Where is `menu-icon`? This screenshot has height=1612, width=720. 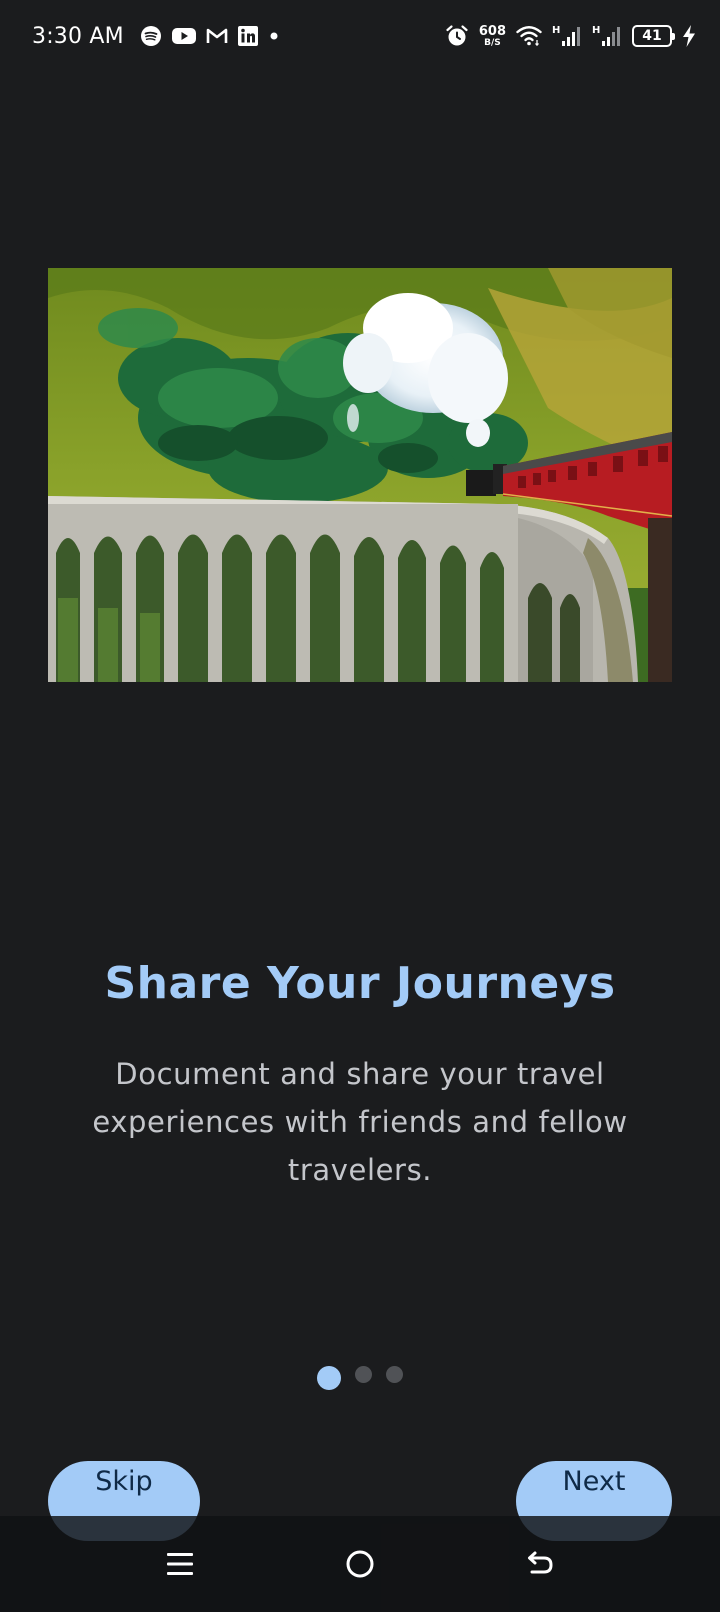 menu-icon is located at coordinates (180, 1564).